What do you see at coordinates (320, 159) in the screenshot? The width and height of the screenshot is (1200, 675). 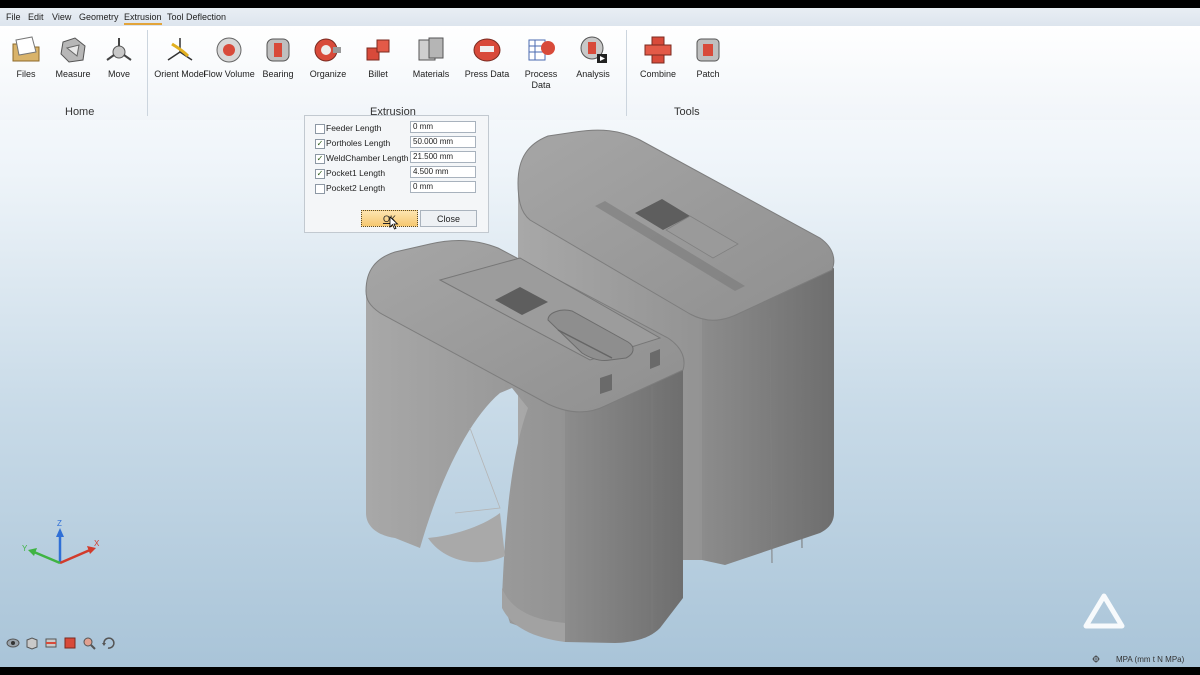 I see `weldchamber-length-checkbox: ✓` at bounding box center [320, 159].